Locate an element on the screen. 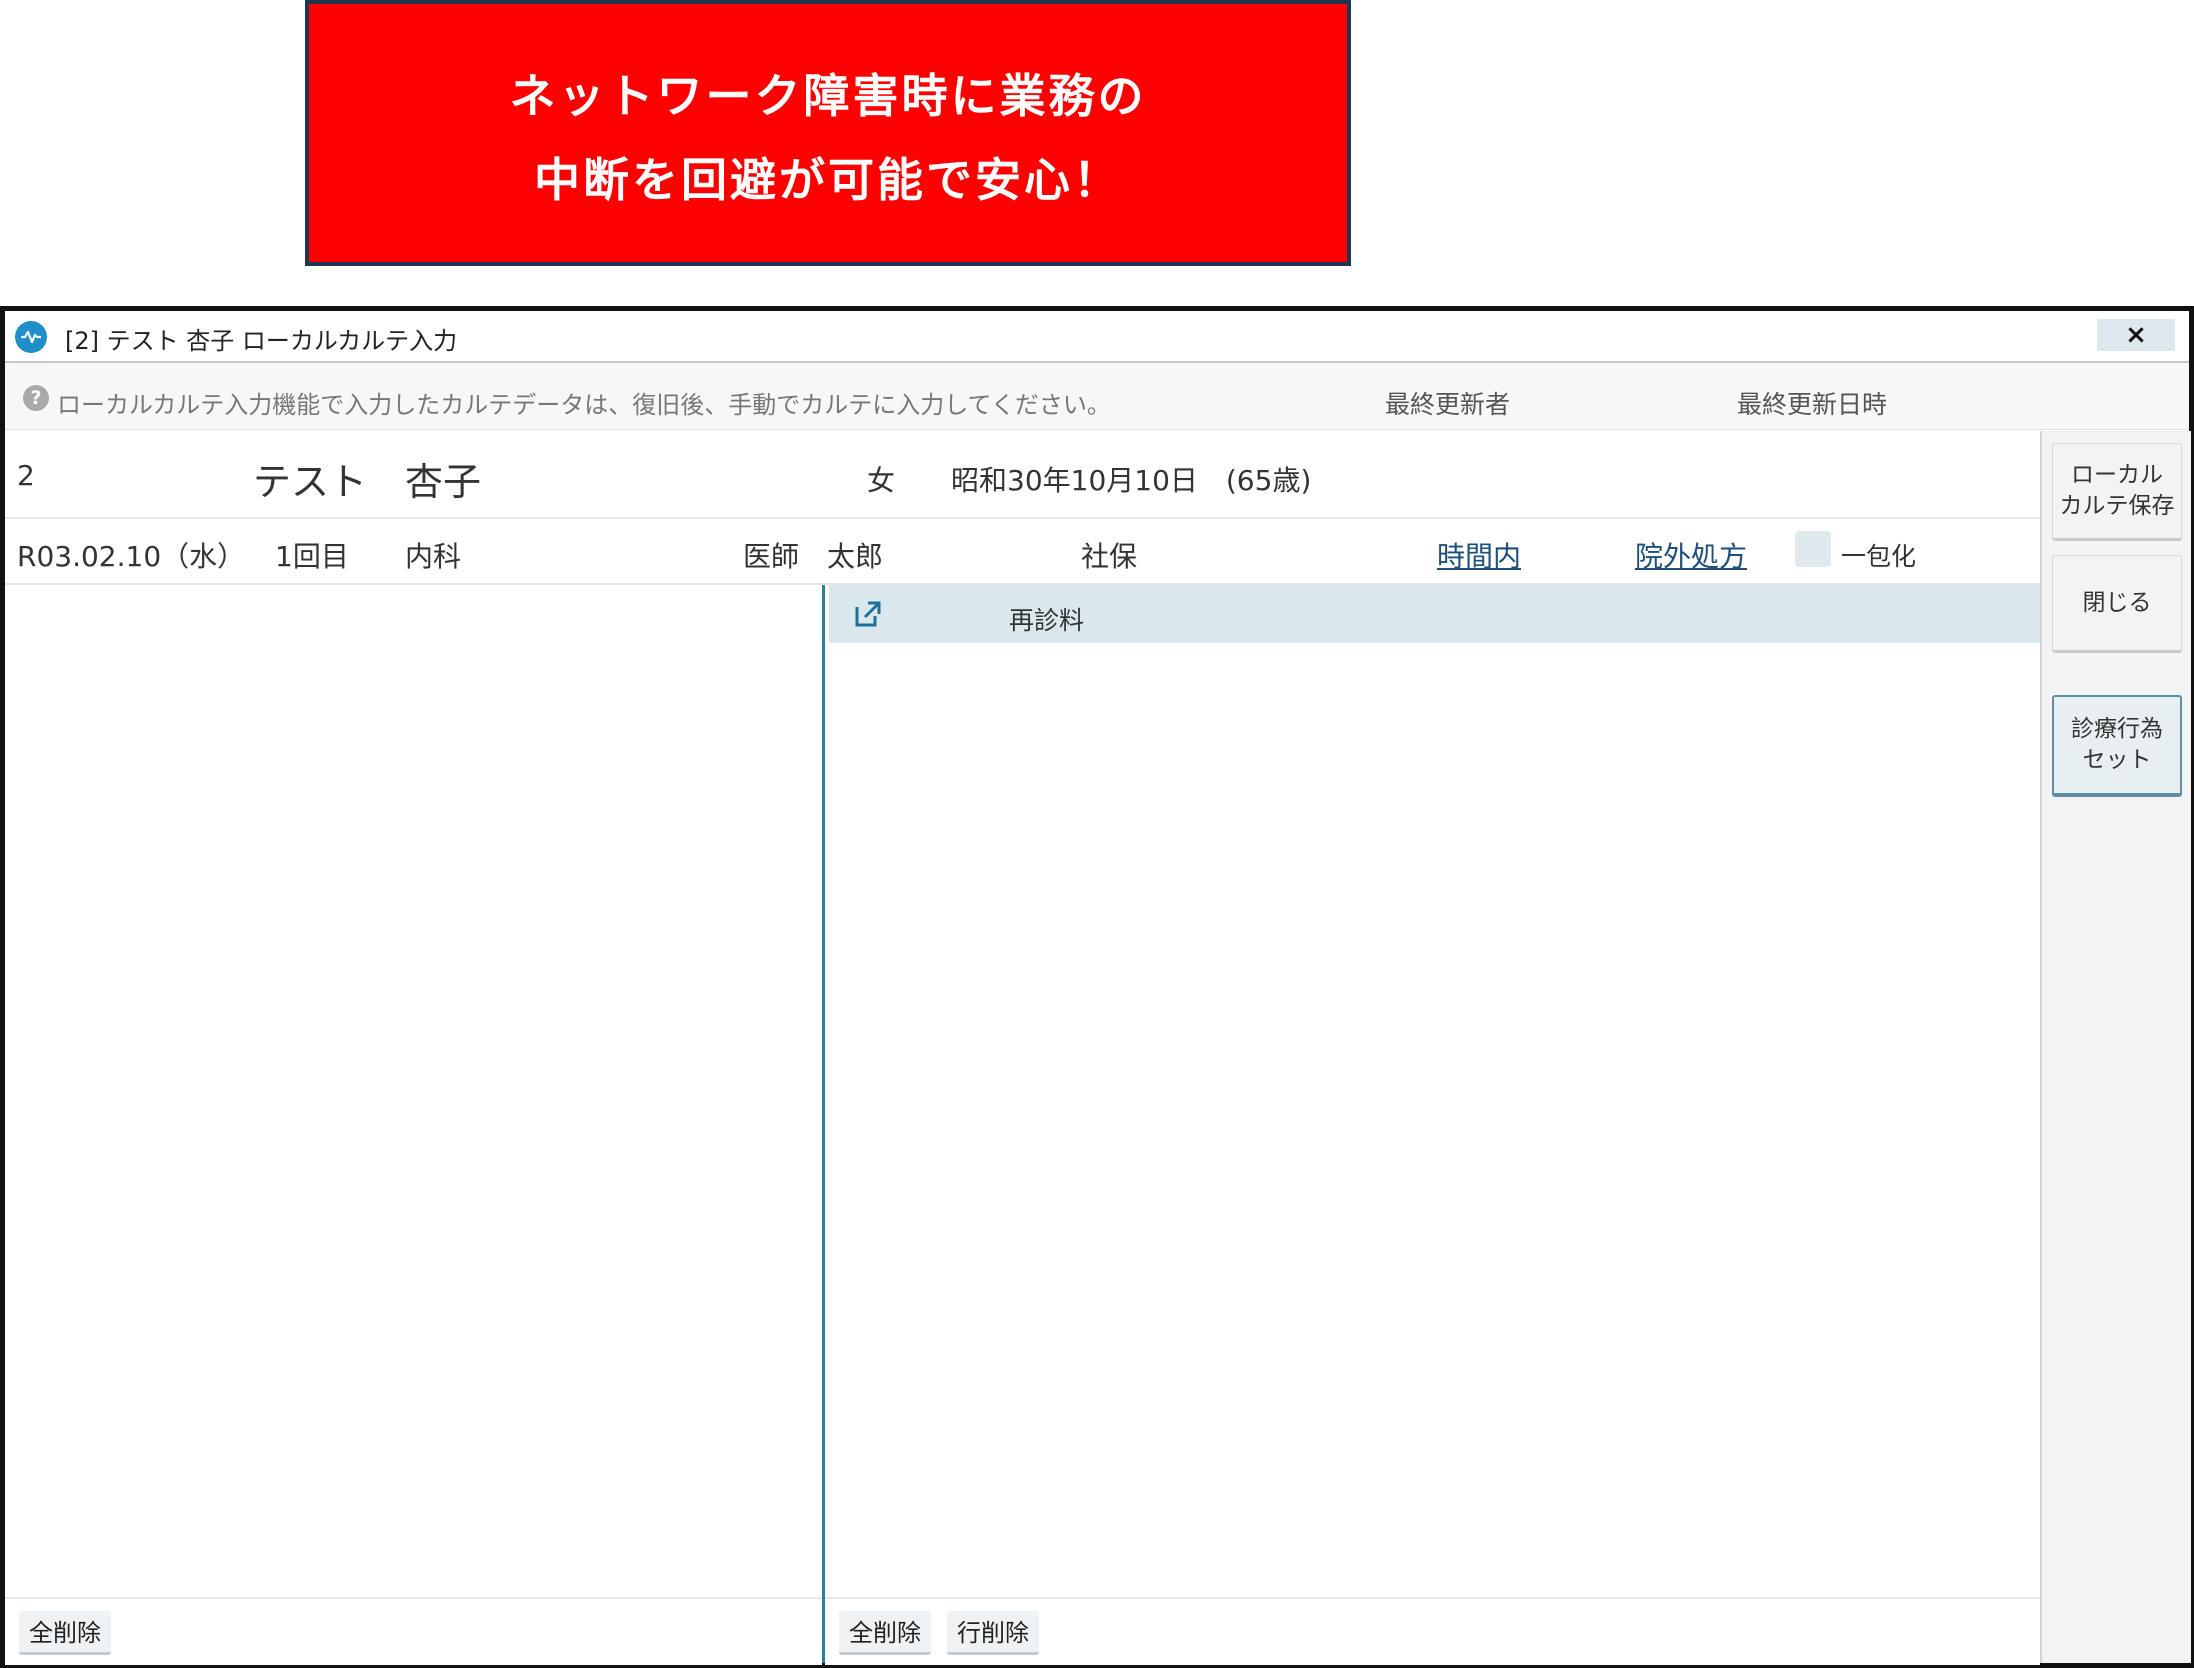 The height and width of the screenshot is (1668, 2194). banner-line-1: ネットワーク障害時に業務の is located at coordinates (828, 96).